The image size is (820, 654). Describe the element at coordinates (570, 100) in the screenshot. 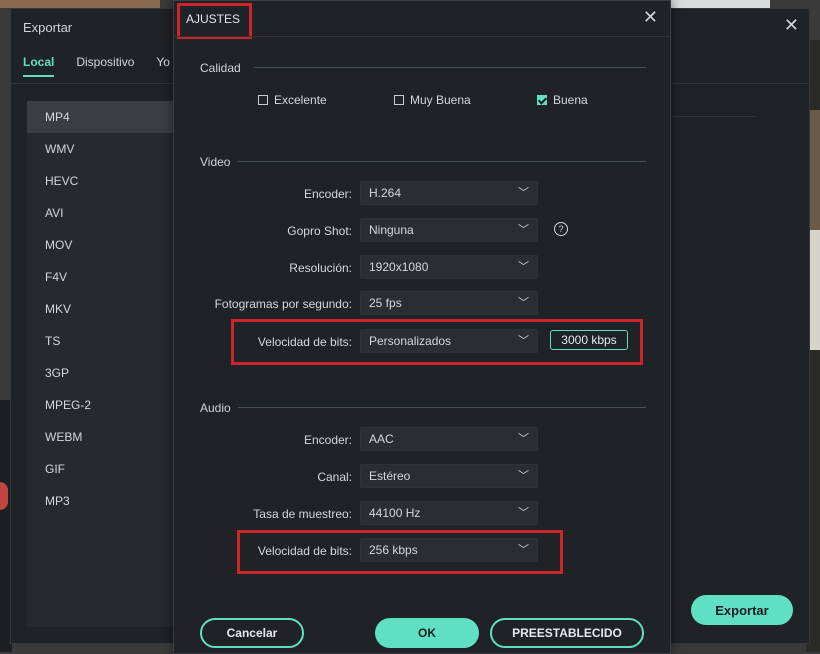

I see `quality-label-buena: Buena` at that location.